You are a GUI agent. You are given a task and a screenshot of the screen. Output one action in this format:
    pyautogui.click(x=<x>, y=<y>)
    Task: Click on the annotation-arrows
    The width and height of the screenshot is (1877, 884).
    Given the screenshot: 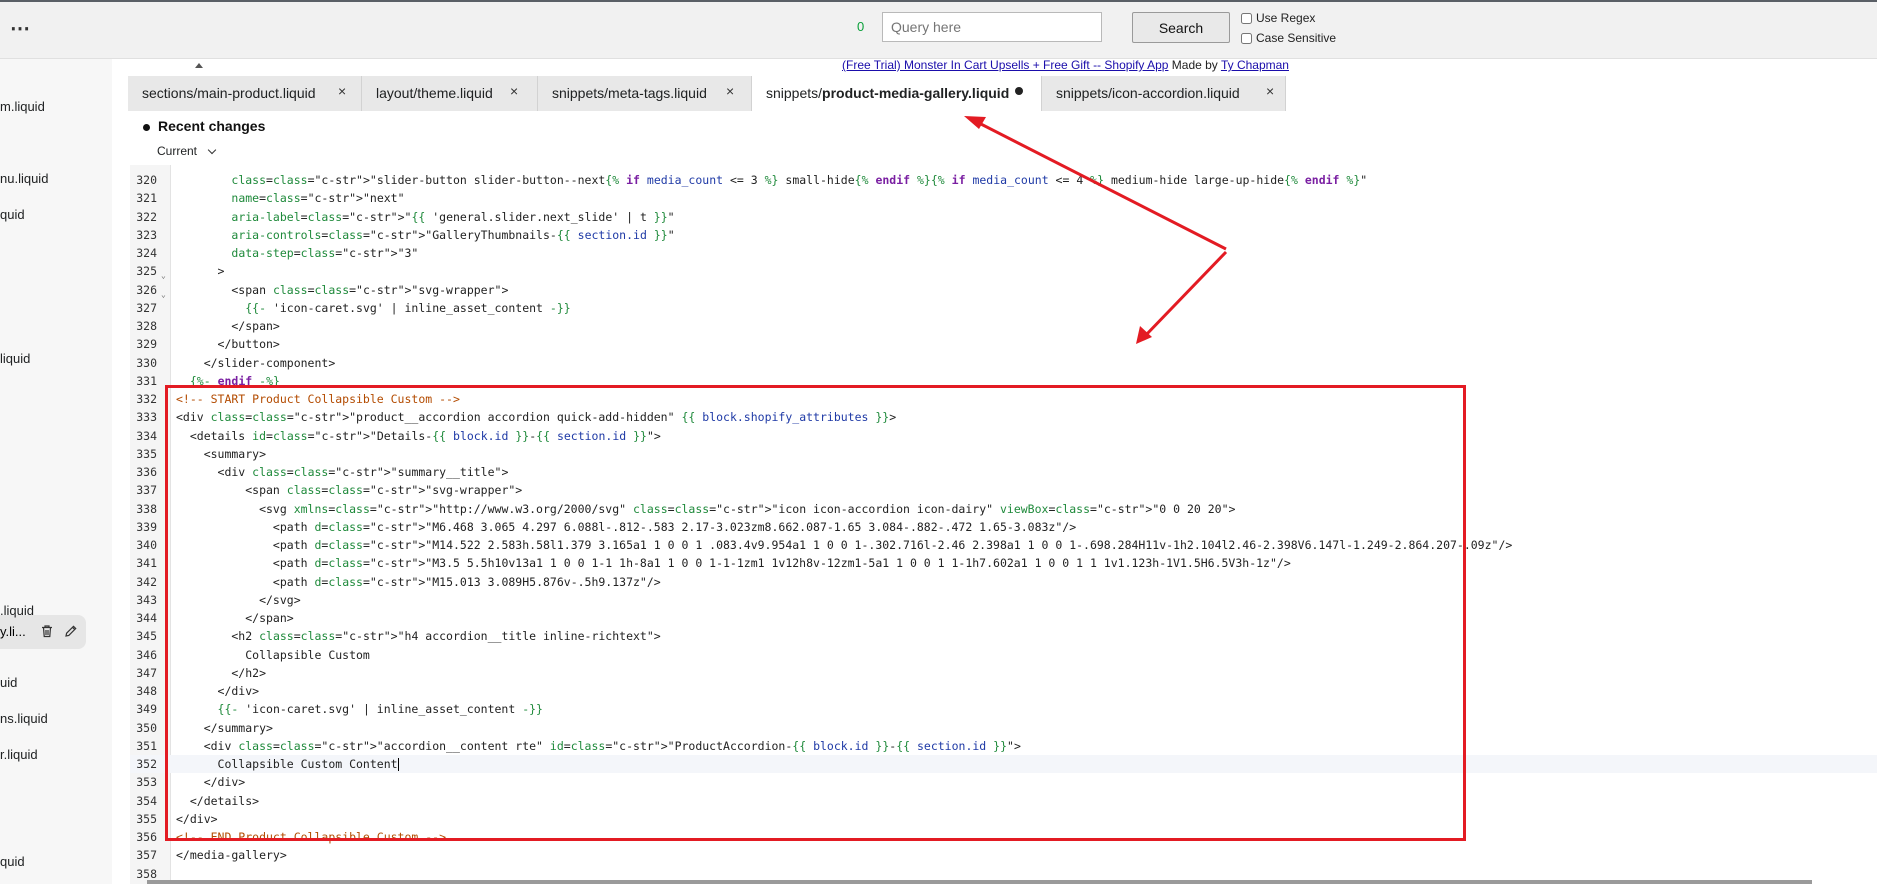 What is the action you would take?
    pyautogui.click(x=1096, y=230)
    